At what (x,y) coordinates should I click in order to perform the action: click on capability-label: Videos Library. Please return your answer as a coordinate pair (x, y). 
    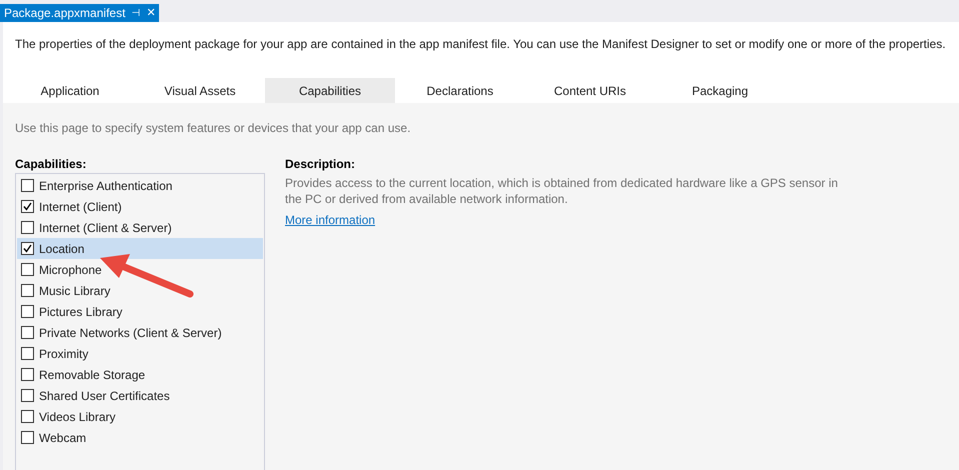
    Looking at the image, I should click on (77, 417).